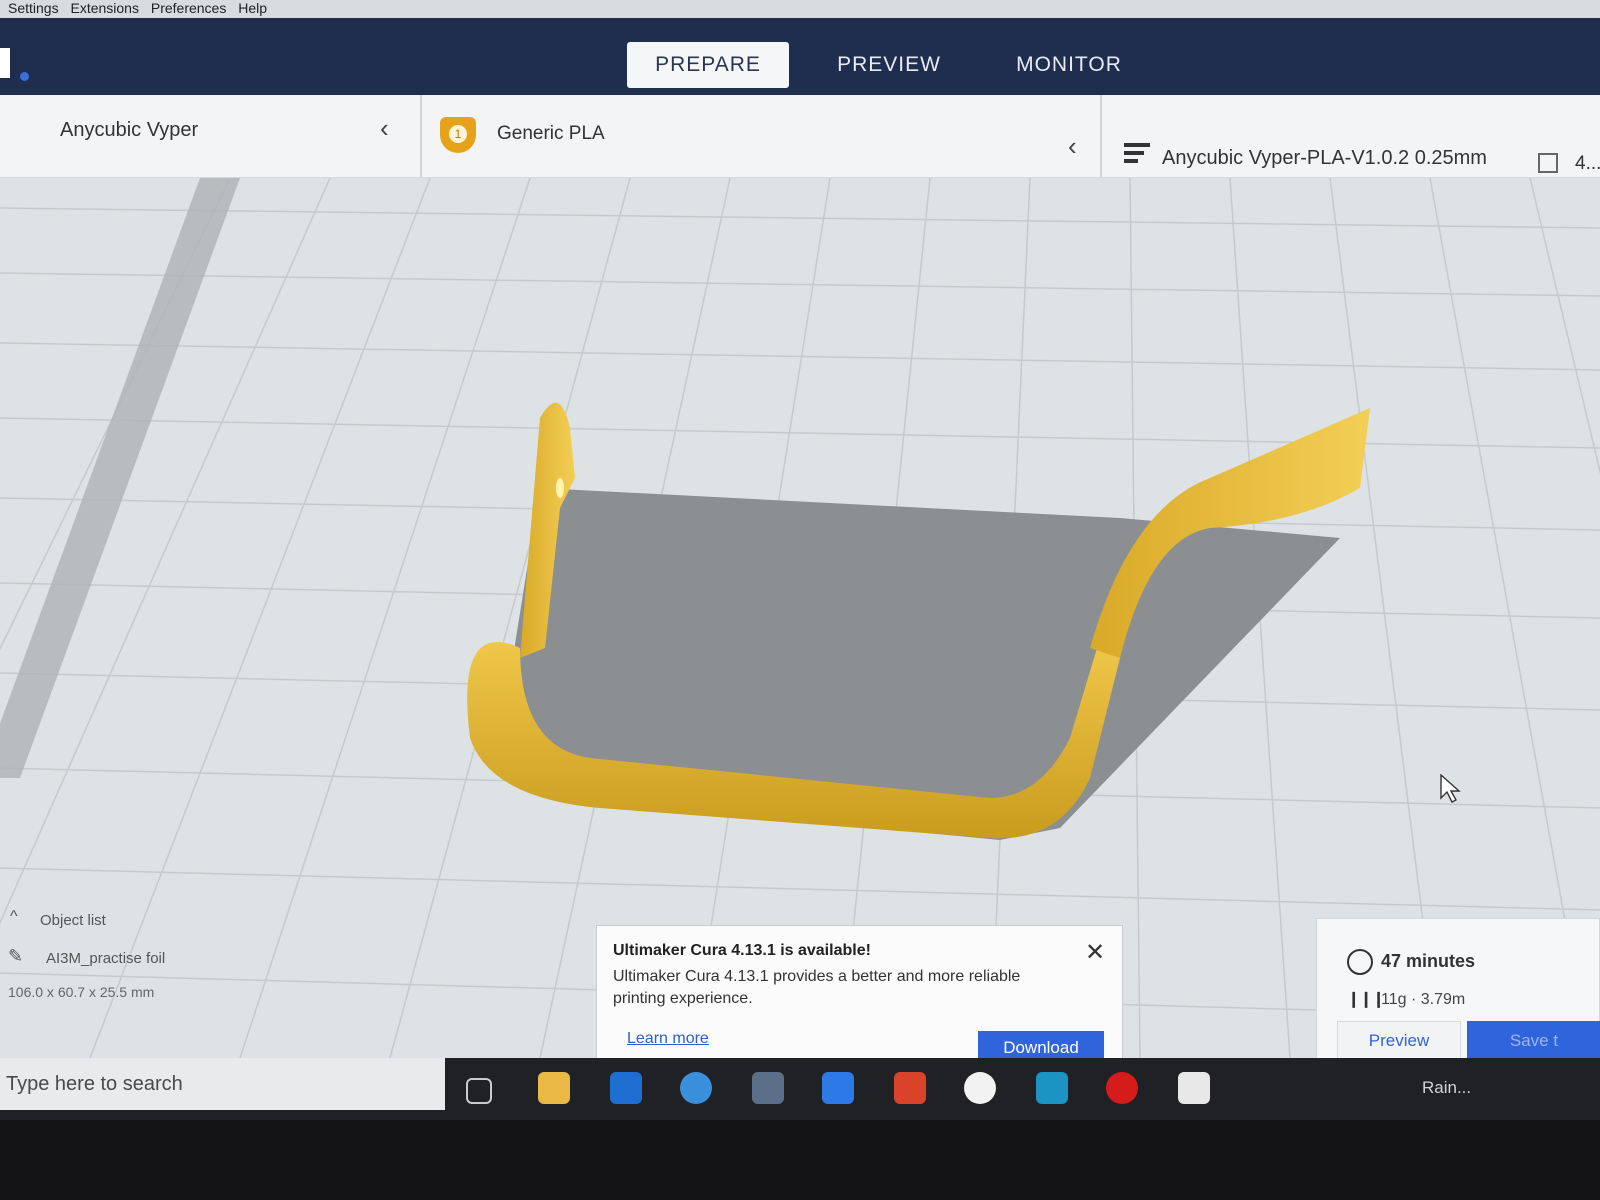 The height and width of the screenshot is (1200, 1600). I want to click on file-explorer-icon, so click(554, 1088).